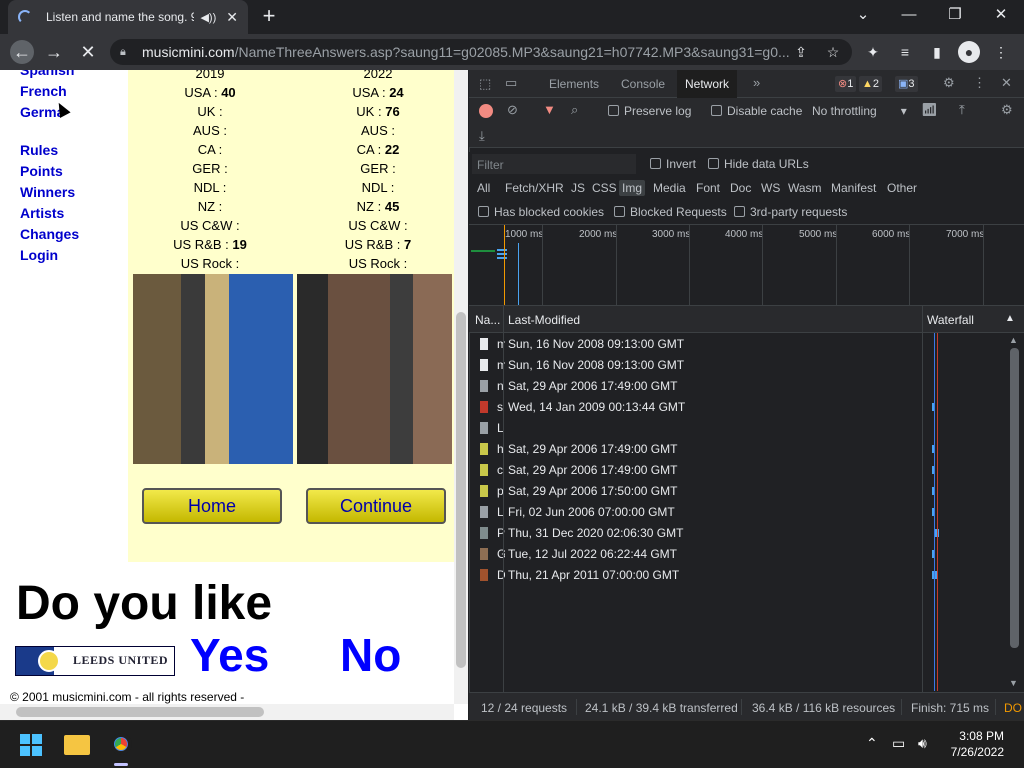 The height and width of the screenshot is (768, 1024). What do you see at coordinates (1007, 110) in the screenshot?
I see `network-settings-icon: ⚙` at bounding box center [1007, 110].